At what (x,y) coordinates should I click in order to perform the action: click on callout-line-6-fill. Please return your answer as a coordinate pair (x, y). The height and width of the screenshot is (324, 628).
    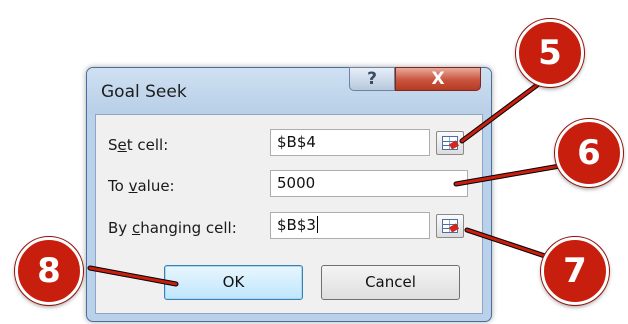
    Looking at the image, I should click on (508, 175).